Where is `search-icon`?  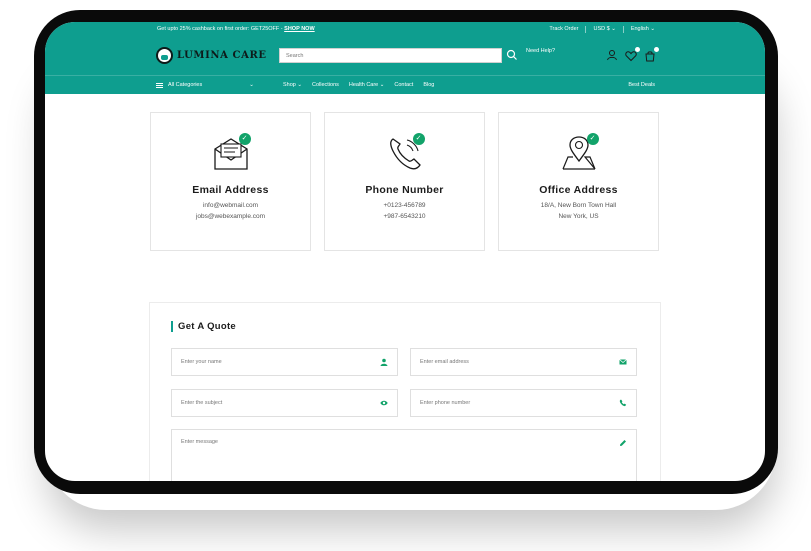
search-icon is located at coordinates (512, 55).